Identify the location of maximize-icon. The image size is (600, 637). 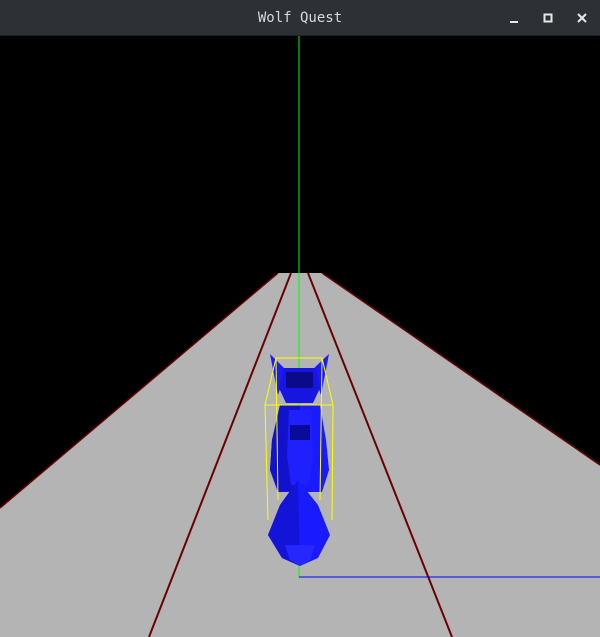
(548, 18).